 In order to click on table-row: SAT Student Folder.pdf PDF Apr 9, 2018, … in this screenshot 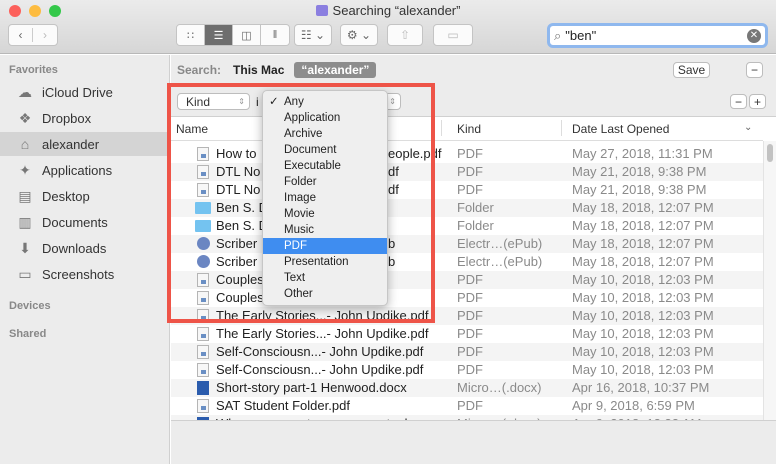, I will do `click(467, 406)`.